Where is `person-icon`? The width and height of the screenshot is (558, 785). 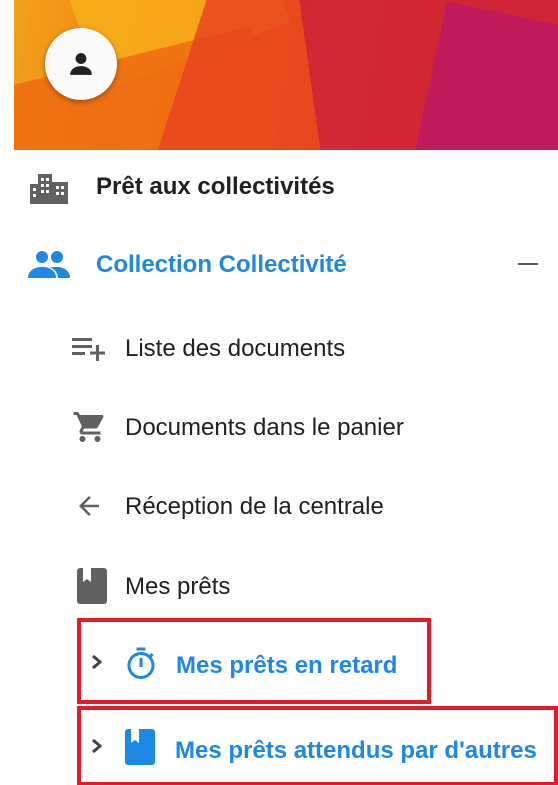 person-icon is located at coordinates (81, 64).